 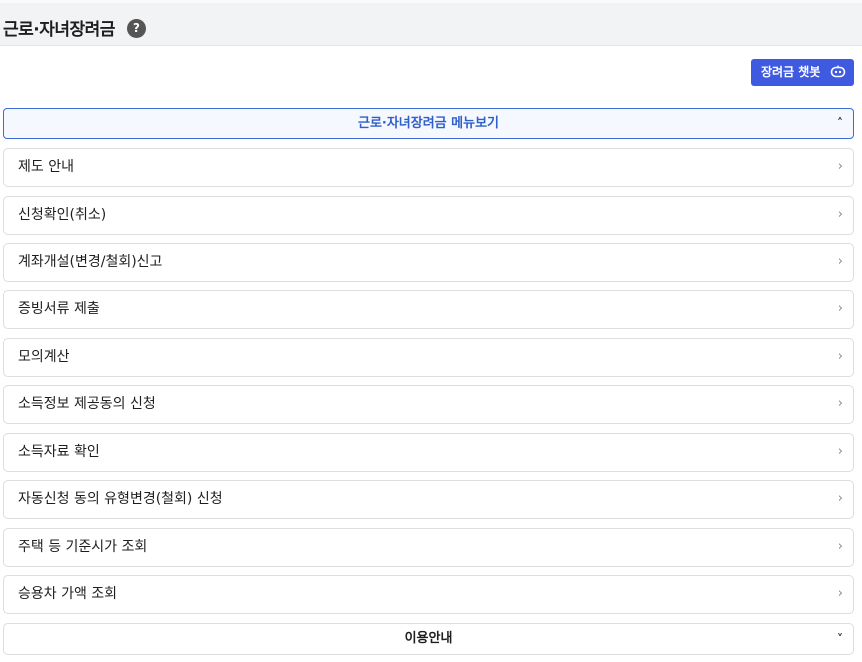 What do you see at coordinates (87, 404) in the screenshot?
I see `menu-item-label: 소득정보 제공동의 신청` at bounding box center [87, 404].